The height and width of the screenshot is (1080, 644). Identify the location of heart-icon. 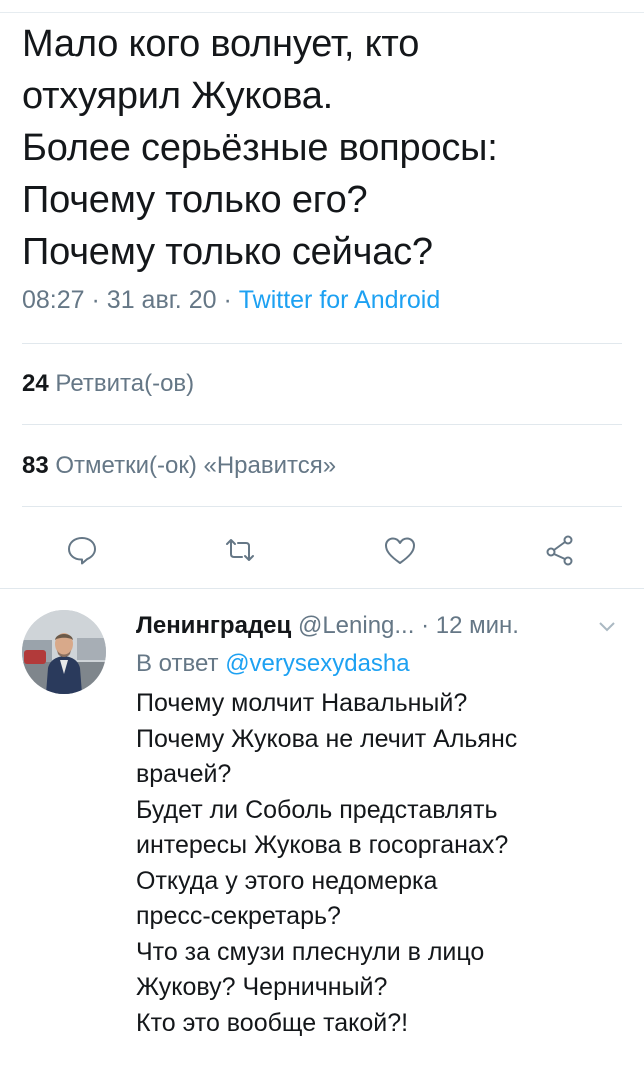
(400, 550).